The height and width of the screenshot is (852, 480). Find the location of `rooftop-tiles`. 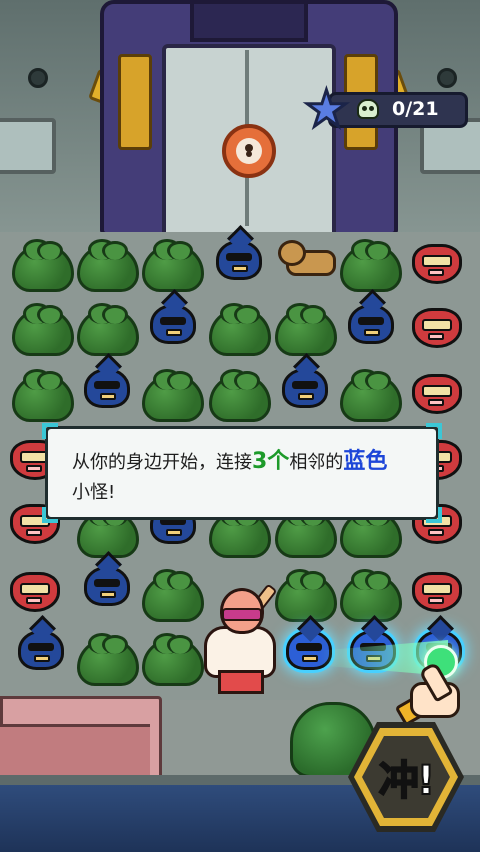

rooftop-tiles is located at coordinates (75, 751).